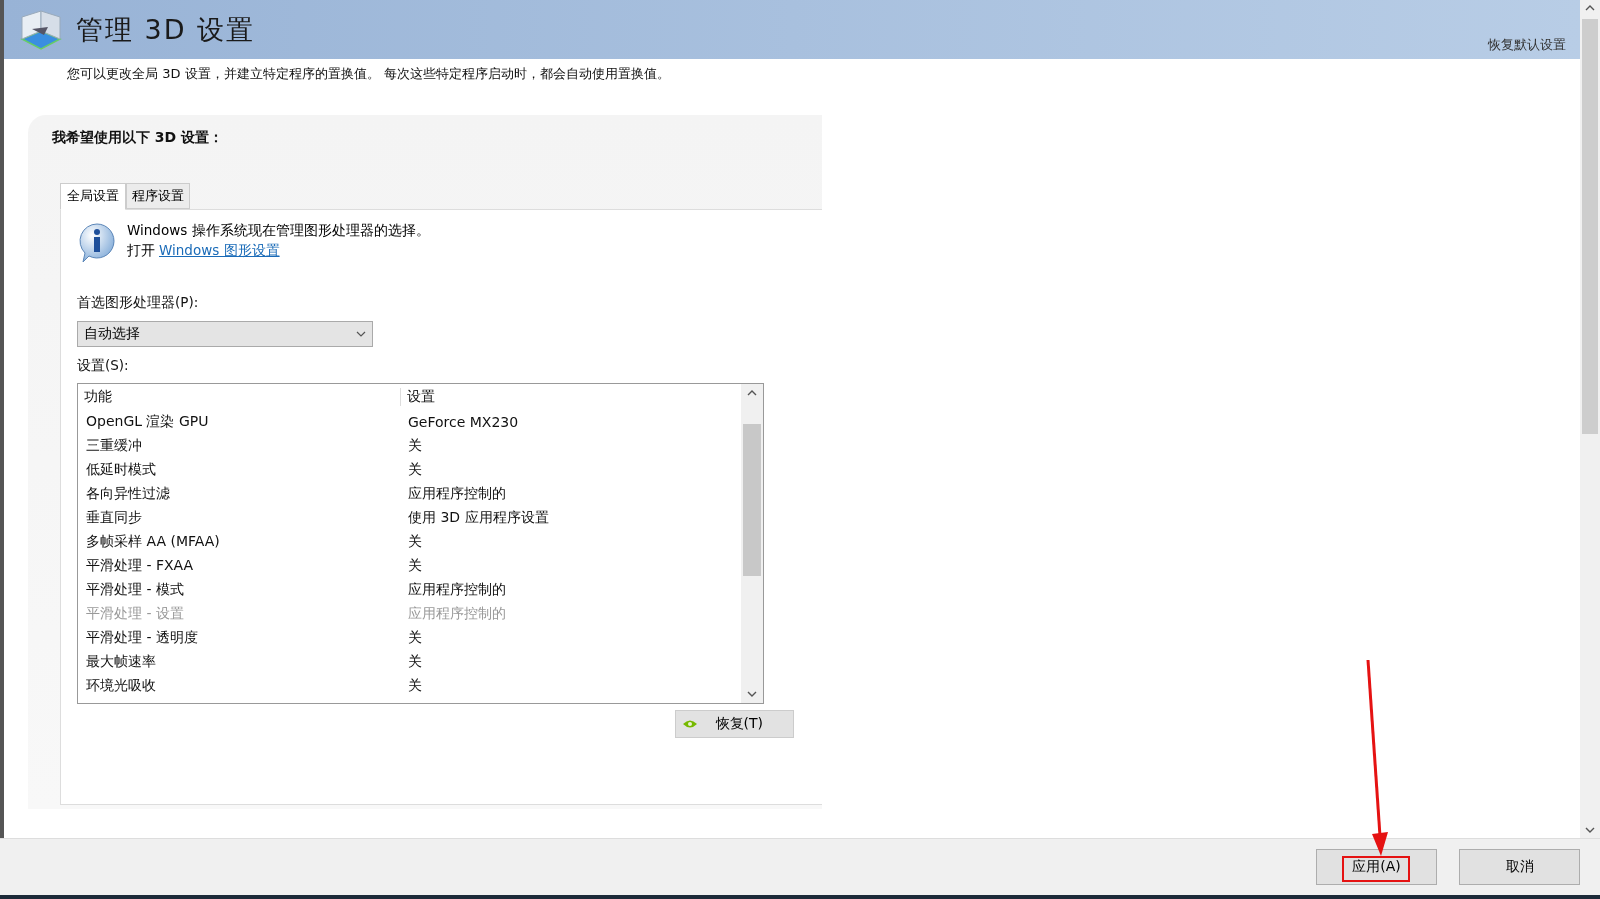 This screenshot has width=1600, height=899. Describe the element at coordinates (1519, 867) in the screenshot. I see `dialog-button: 取消` at that location.